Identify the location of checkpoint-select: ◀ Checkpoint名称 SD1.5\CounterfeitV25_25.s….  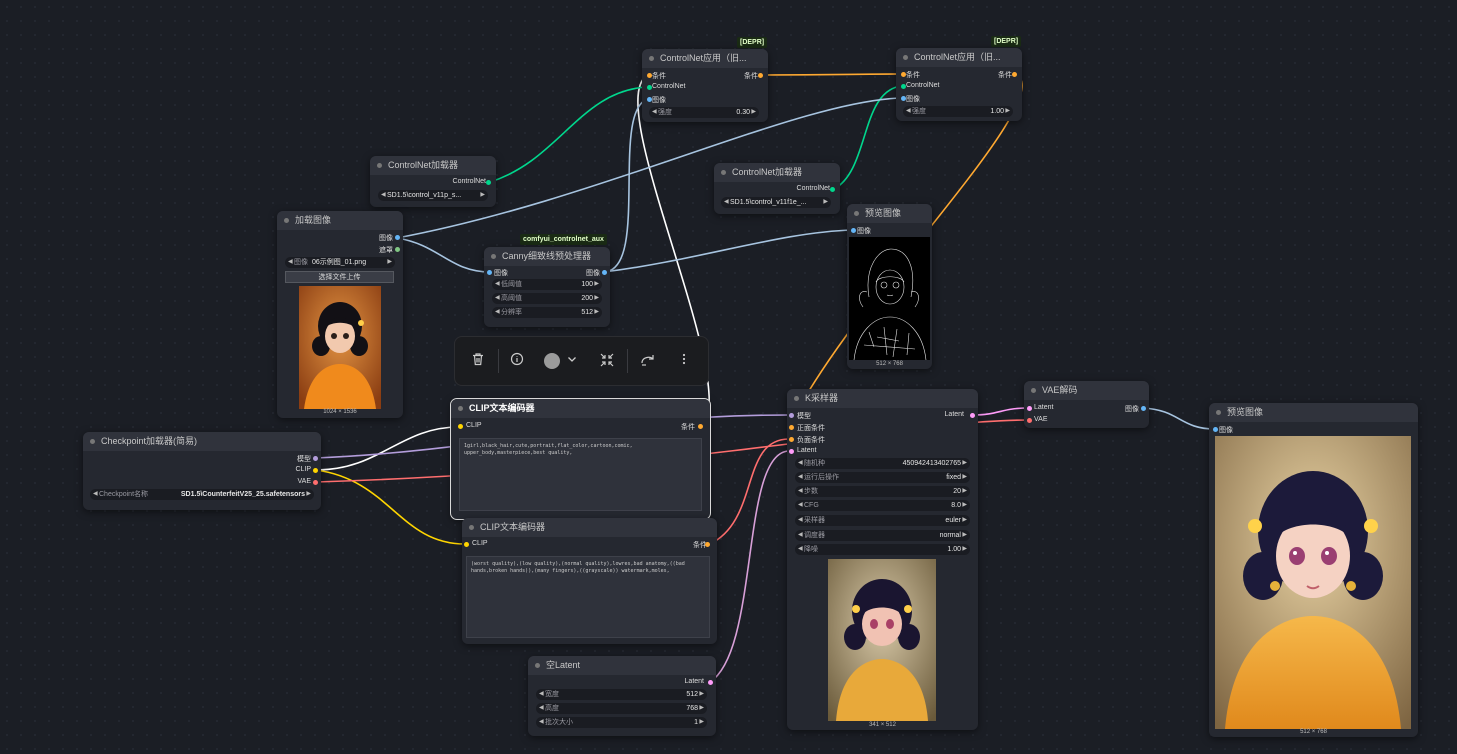
(202, 494).